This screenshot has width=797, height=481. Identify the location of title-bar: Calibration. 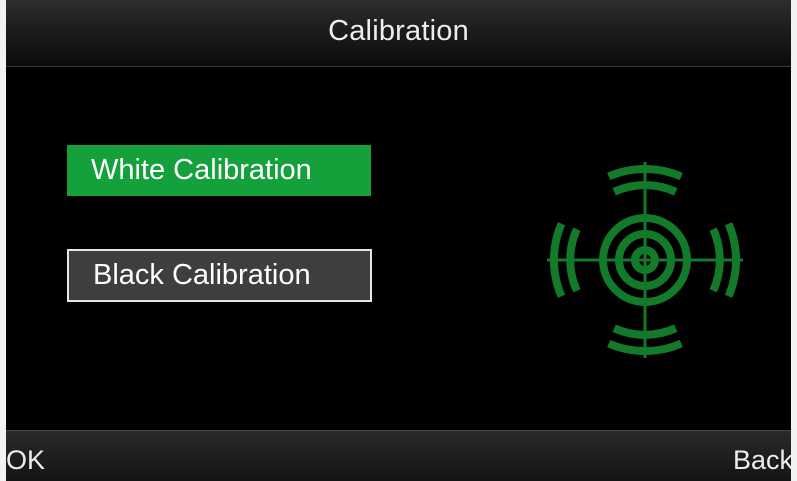
(398, 33).